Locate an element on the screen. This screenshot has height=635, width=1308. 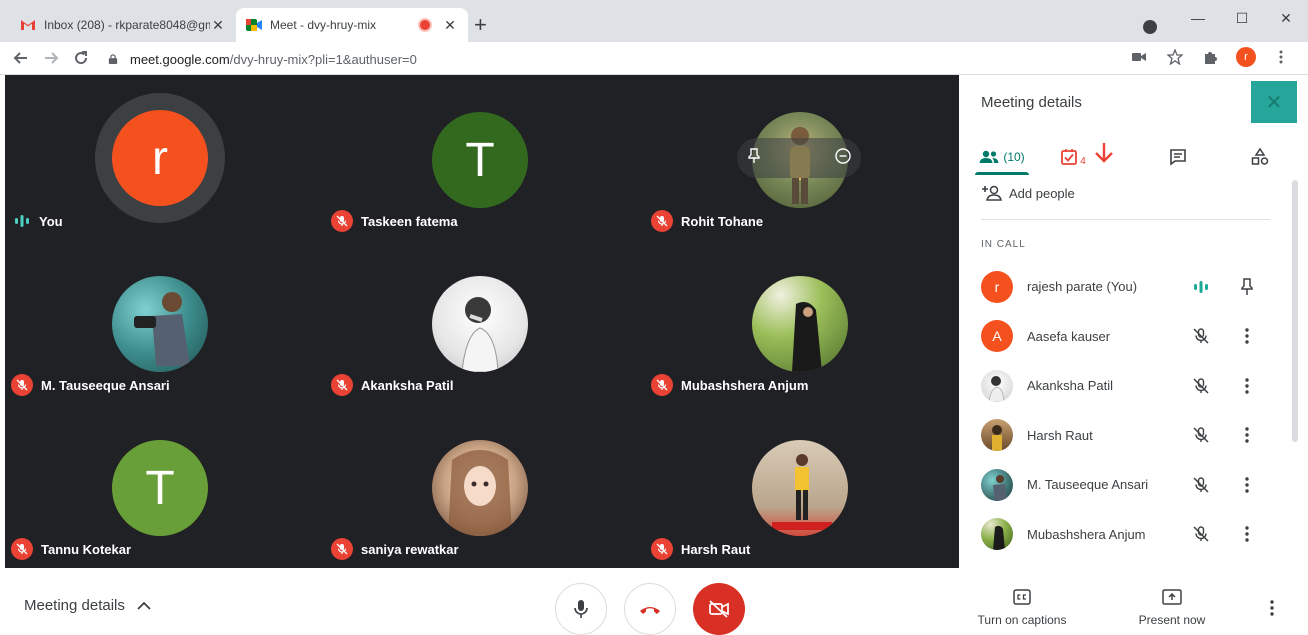
extensions-puzzle-icon is located at coordinates (1211, 57).